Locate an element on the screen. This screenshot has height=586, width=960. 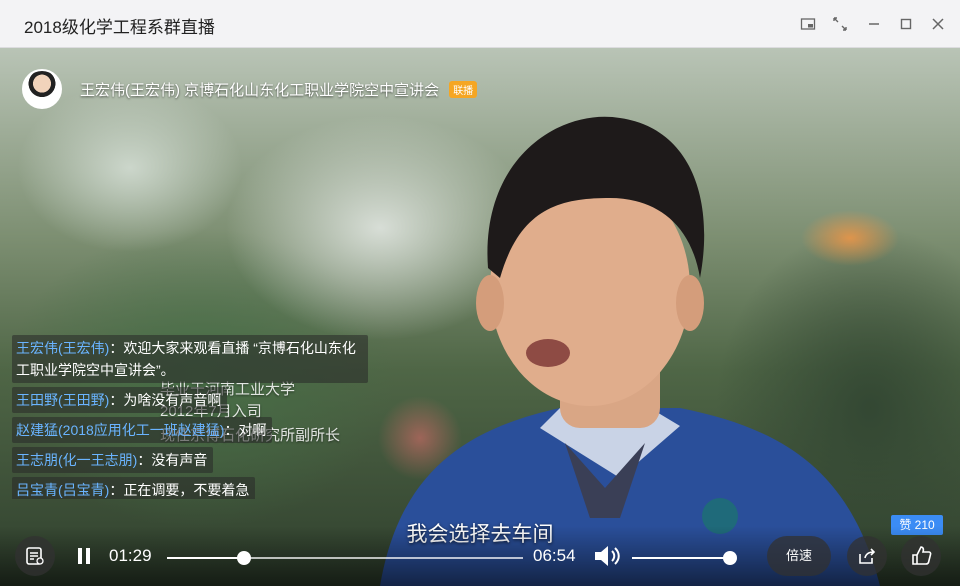
like-button is located at coordinates (921, 556).